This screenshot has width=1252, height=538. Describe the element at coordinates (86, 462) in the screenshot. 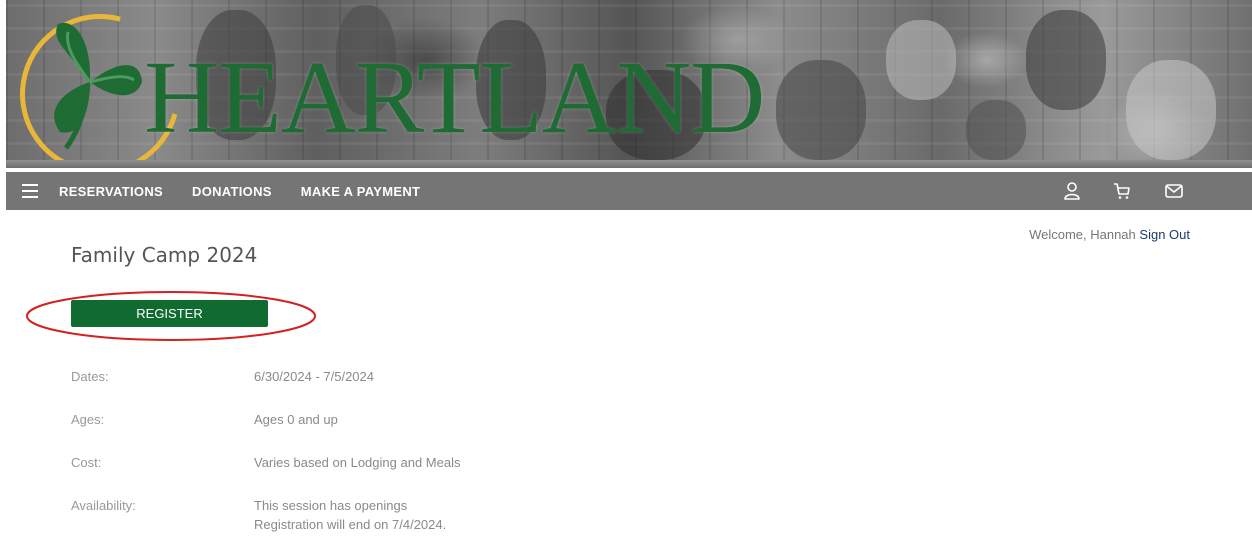

I see `cost-label: Cost:` at that location.